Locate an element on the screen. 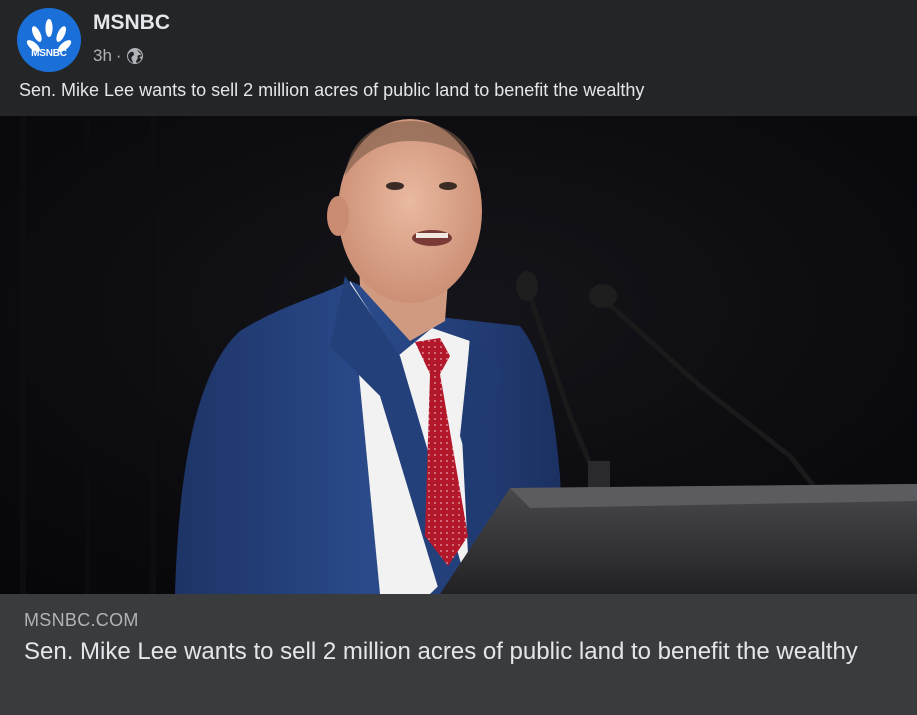 The image size is (917, 715). link-domain: MSNBC.COM is located at coordinates (81, 620).